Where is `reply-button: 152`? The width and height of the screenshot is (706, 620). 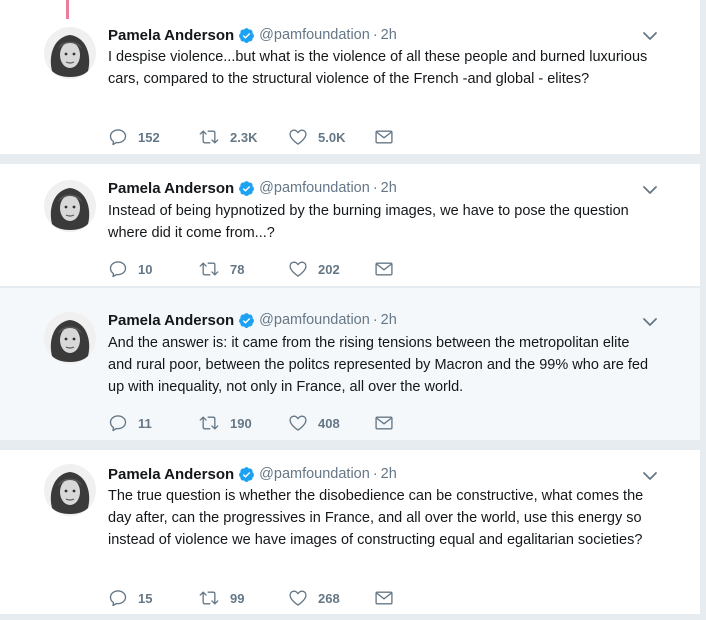
reply-button: 152 is located at coordinates (153, 137).